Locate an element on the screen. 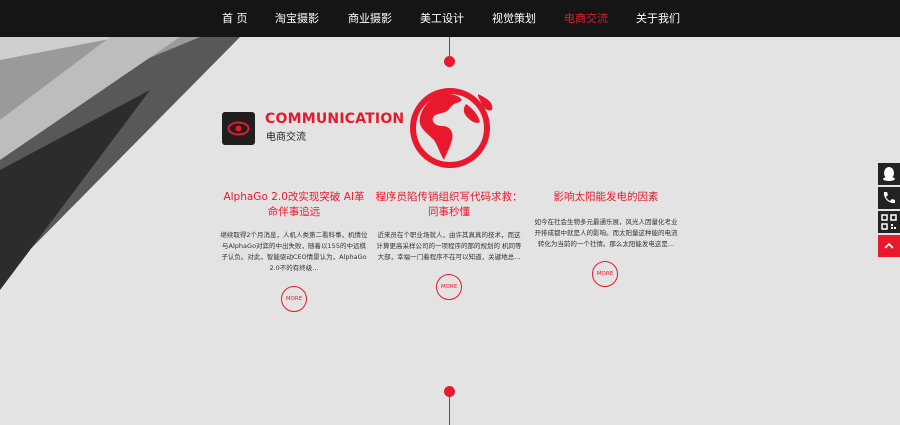 The width and height of the screenshot is (900, 425). section-title: COMMUNICATION is located at coordinates (335, 119).